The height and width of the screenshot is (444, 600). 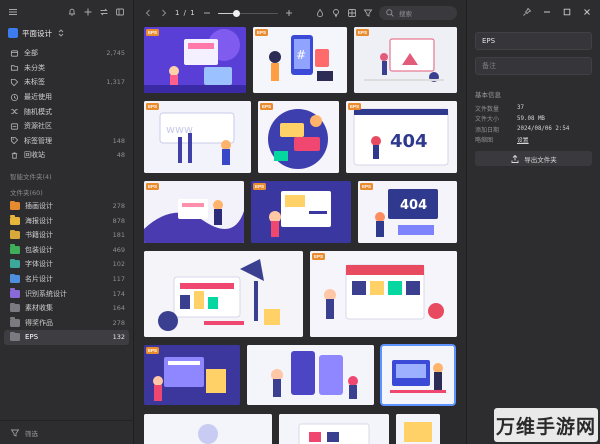 What do you see at coordinates (207, 13) in the screenshot?
I see `zoom-out-icon` at bounding box center [207, 13].